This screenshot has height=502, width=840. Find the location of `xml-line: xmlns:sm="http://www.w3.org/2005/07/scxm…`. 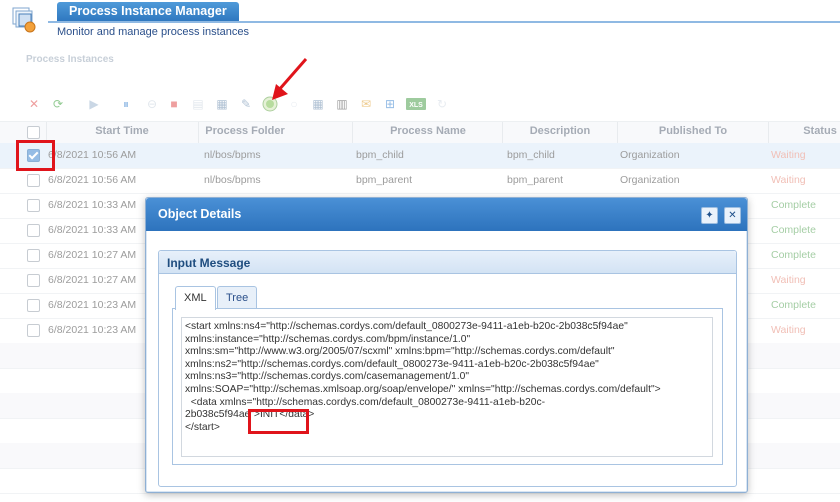

xml-line: xmlns:sm="http://www.w3.org/2005/07/scxm… is located at coordinates (400, 352).